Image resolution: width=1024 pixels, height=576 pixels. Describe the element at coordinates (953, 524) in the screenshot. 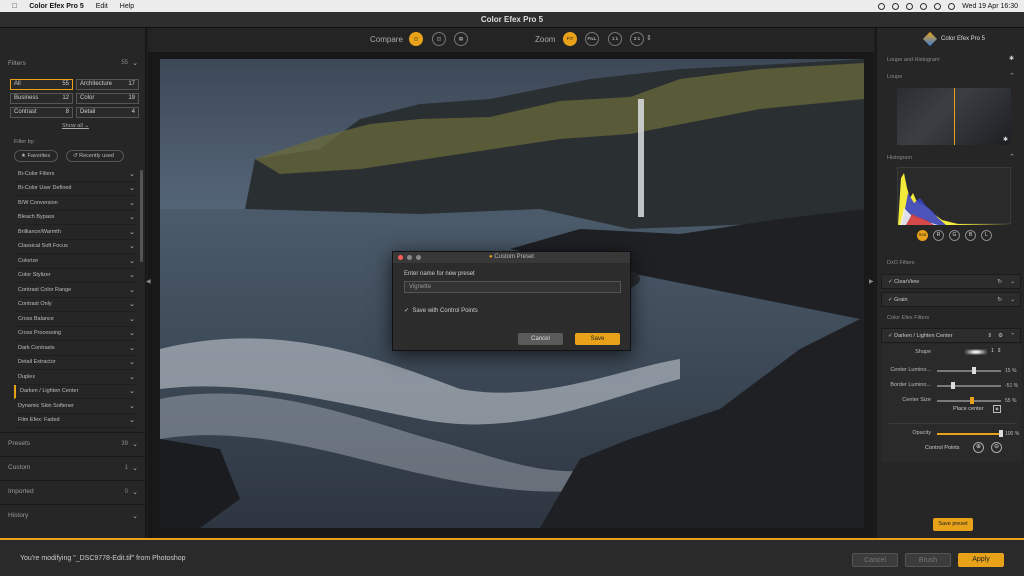

I see `save-preset-button: Save preset` at that location.